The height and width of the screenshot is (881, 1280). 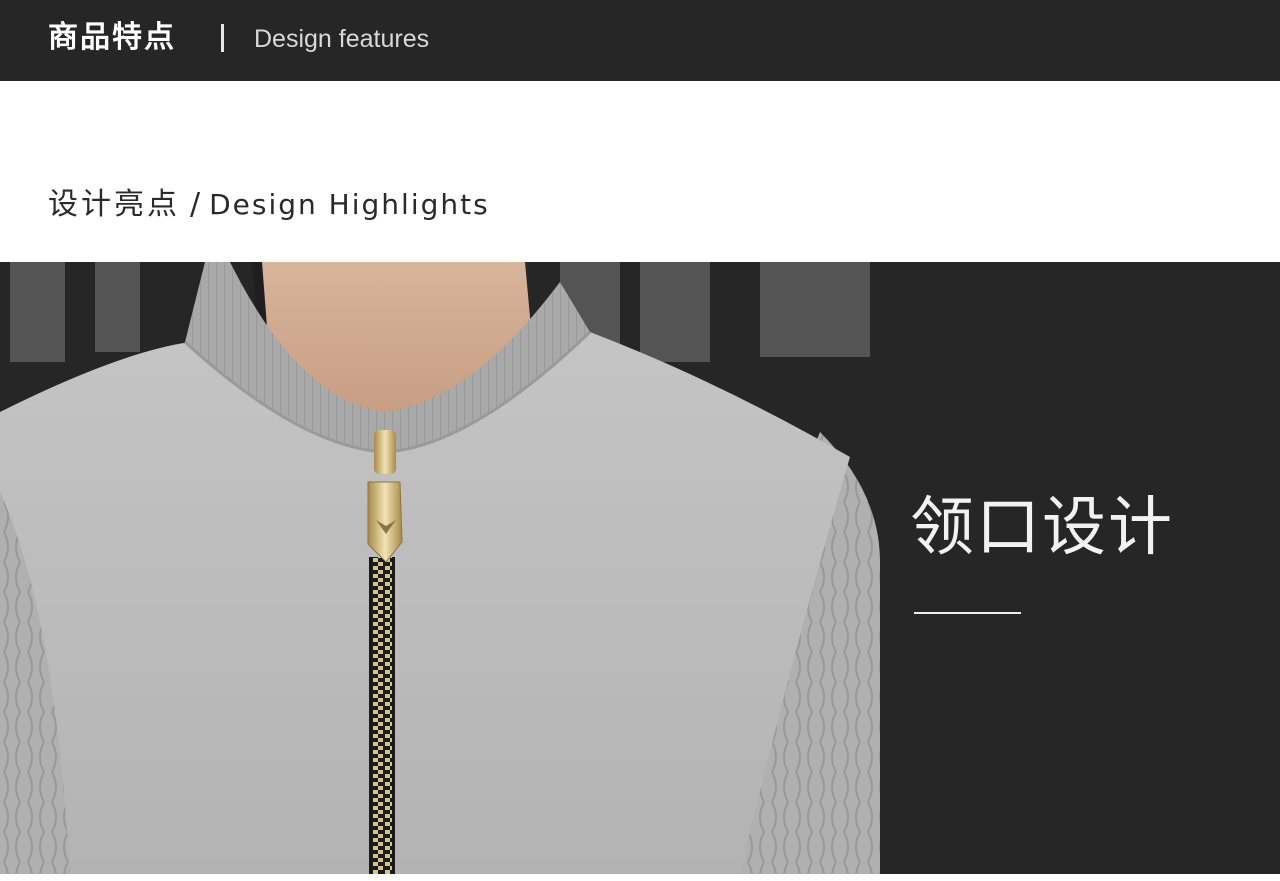 What do you see at coordinates (349, 204) in the screenshot?
I see `section-title-en: Design Highlights` at bounding box center [349, 204].